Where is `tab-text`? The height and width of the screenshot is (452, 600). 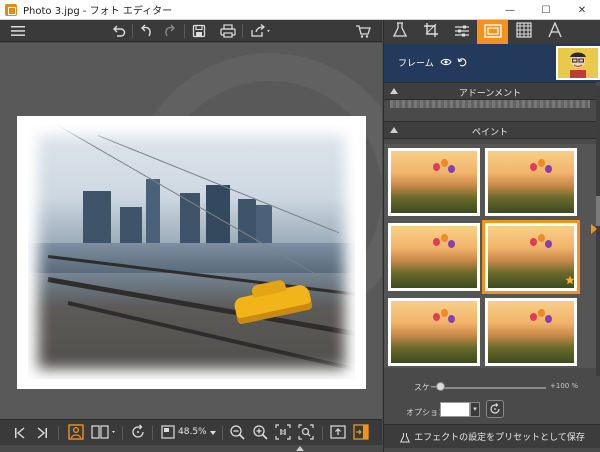 tab-text is located at coordinates (554, 32).